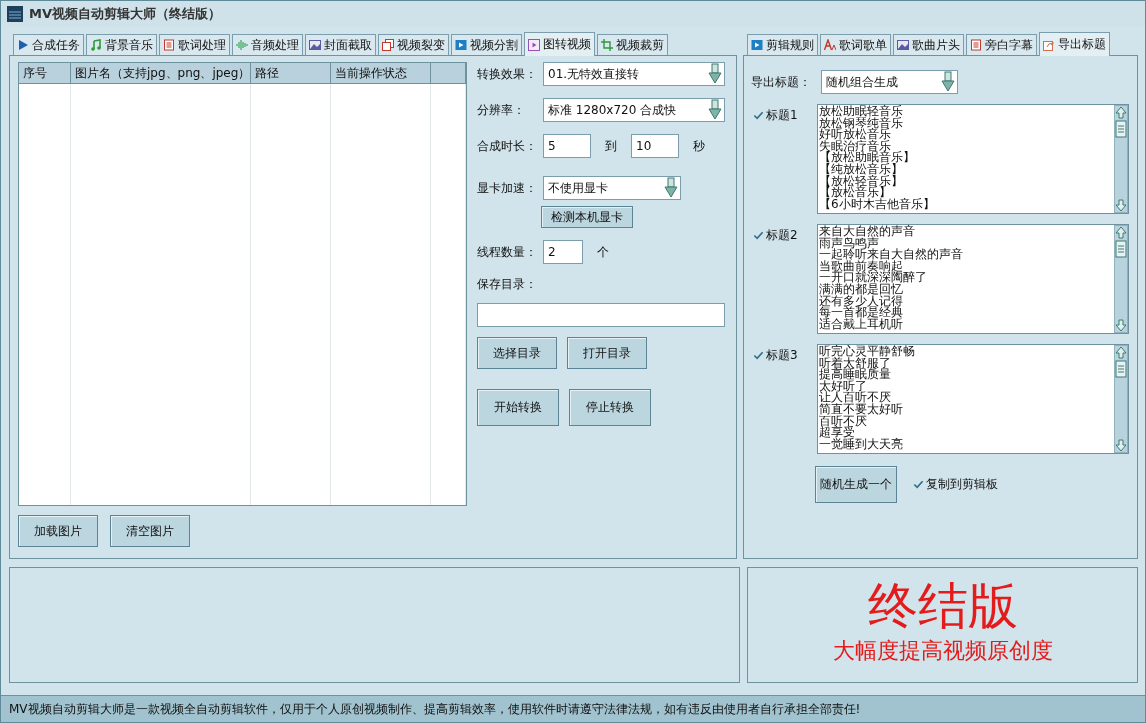  Describe the element at coordinates (889, 82) in the screenshot. I see `dropdown: 随机组合生成` at that location.